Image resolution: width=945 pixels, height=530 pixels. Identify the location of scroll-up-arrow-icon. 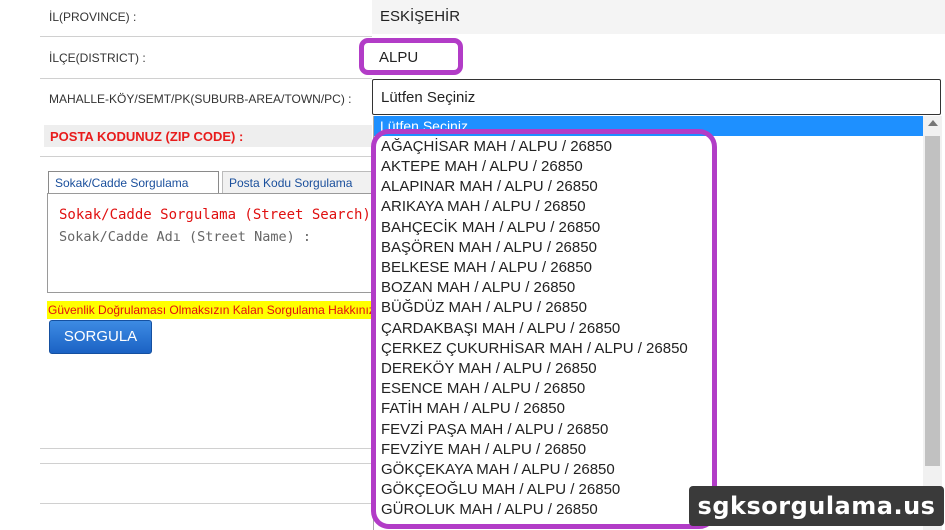
(933, 123).